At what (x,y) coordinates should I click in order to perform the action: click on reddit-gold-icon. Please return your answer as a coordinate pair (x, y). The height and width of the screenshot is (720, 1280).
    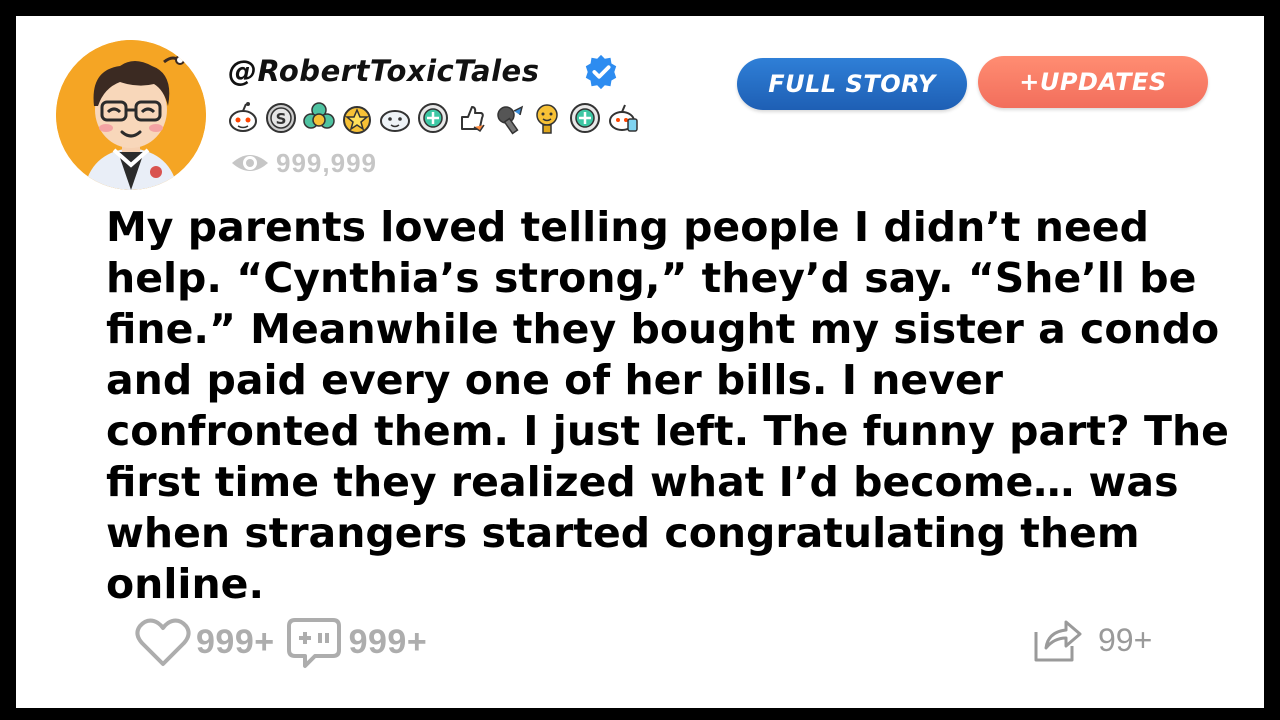
    Looking at the image, I should click on (623, 118).